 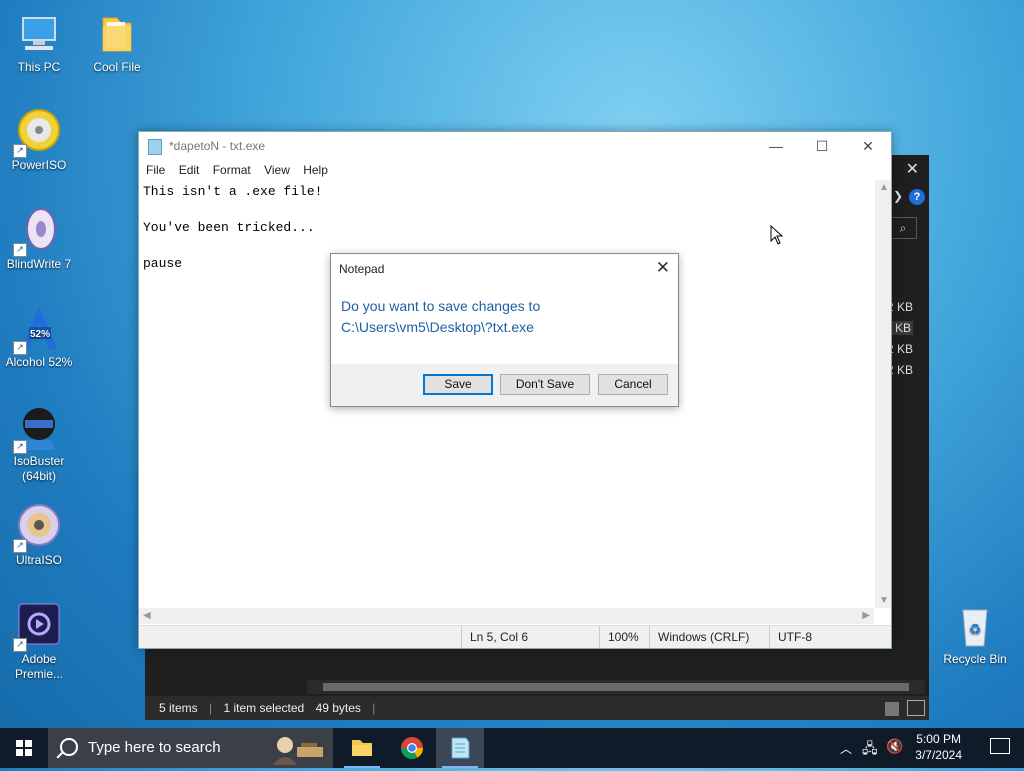 I want to click on taskbar-file-explorer, so click(x=362, y=748).